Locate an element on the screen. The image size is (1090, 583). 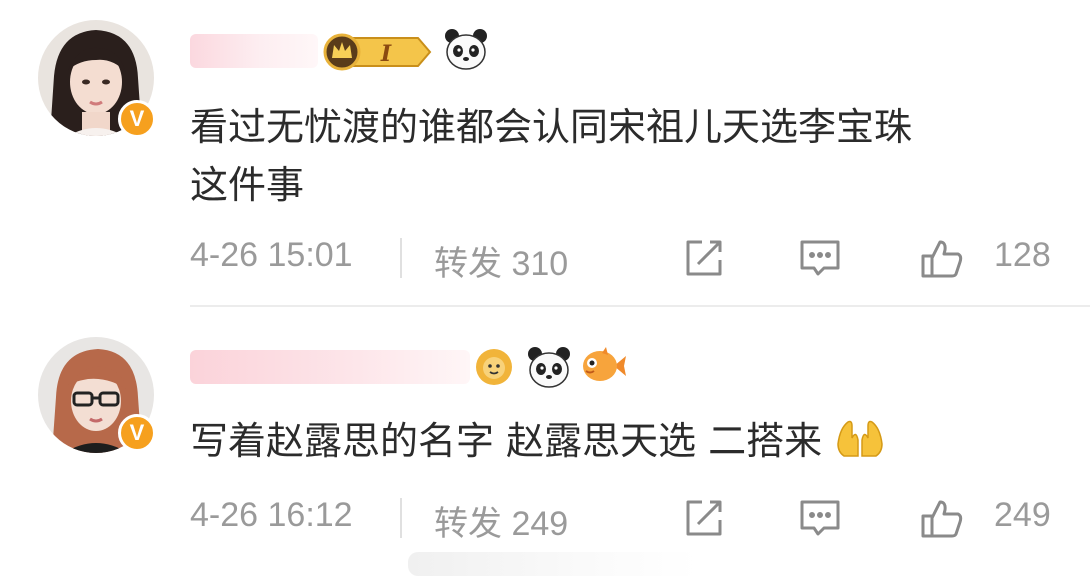
crown-level-badge-icon: I is located at coordinates (376, 52).